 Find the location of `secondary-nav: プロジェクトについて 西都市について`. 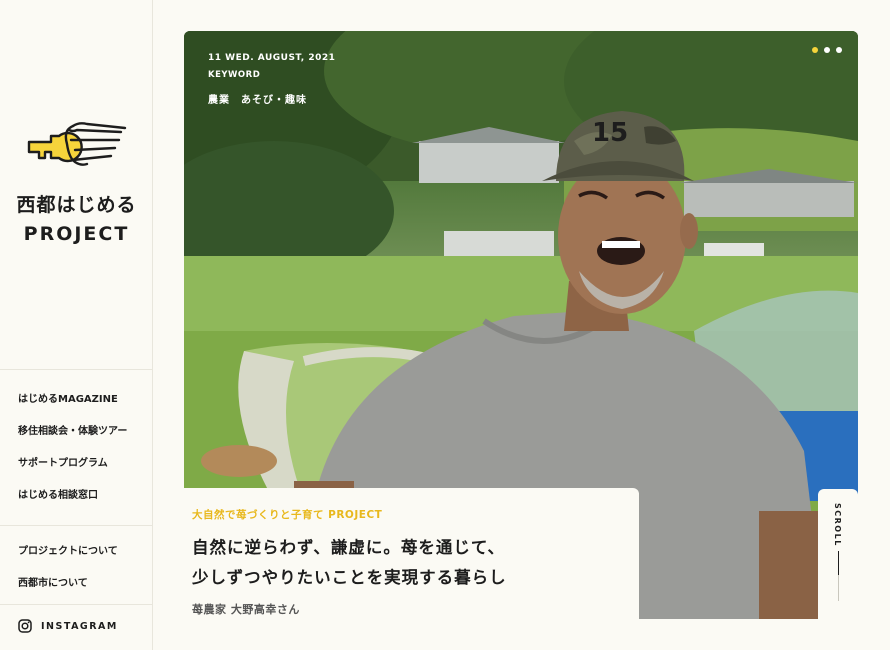

secondary-nav: プロジェクトについて 西都市について is located at coordinates (76, 564).